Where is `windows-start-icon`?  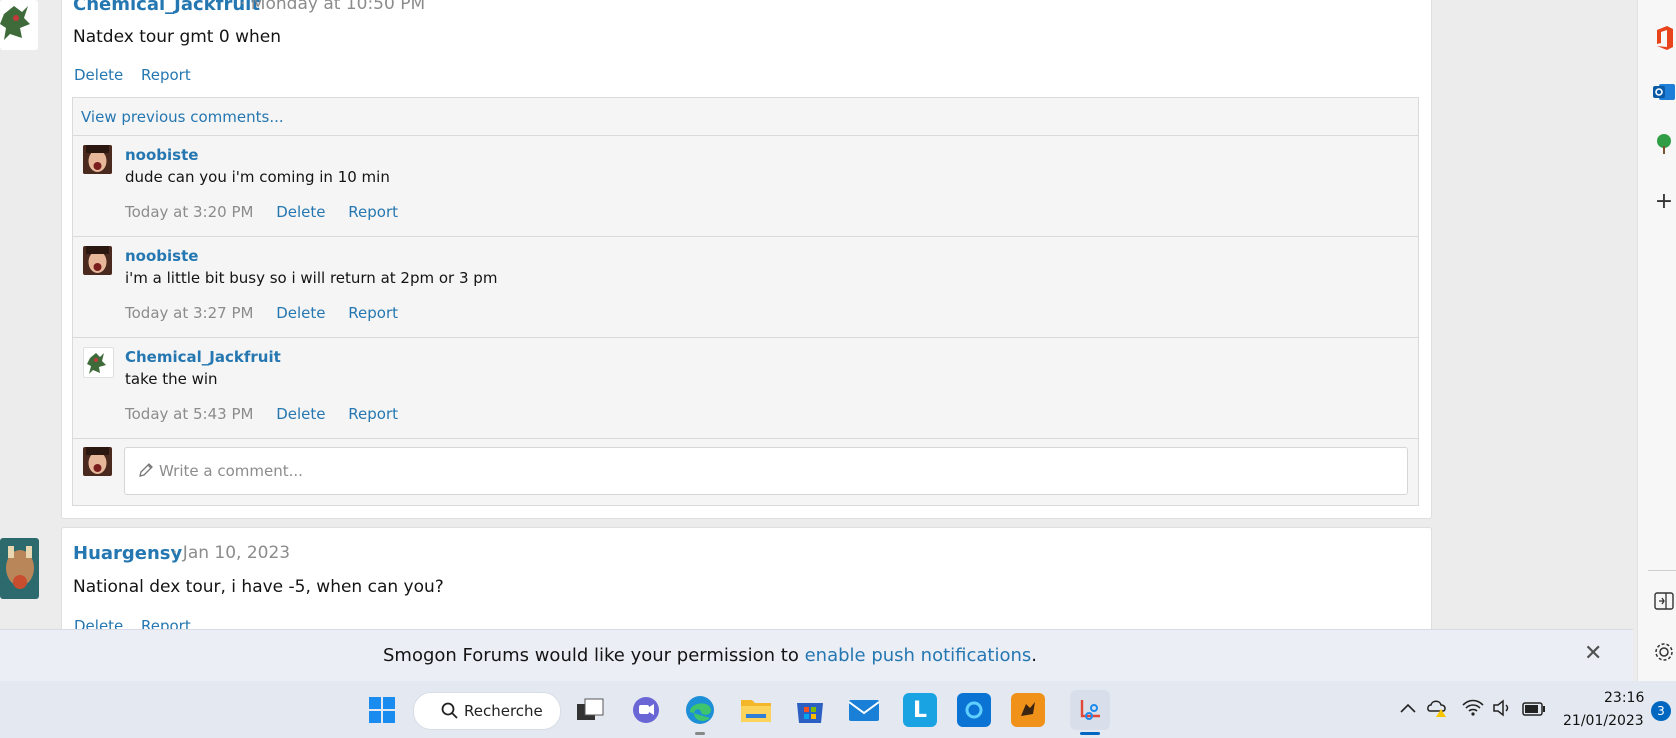 windows-start-icon is located at coordinates (382, 710).